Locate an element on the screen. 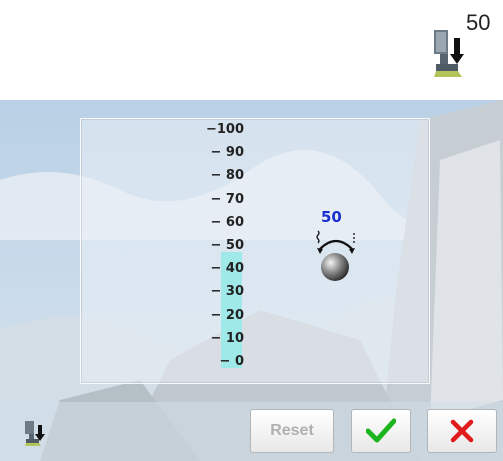  scale-label: − 30 is located at coordinates (227, 292).